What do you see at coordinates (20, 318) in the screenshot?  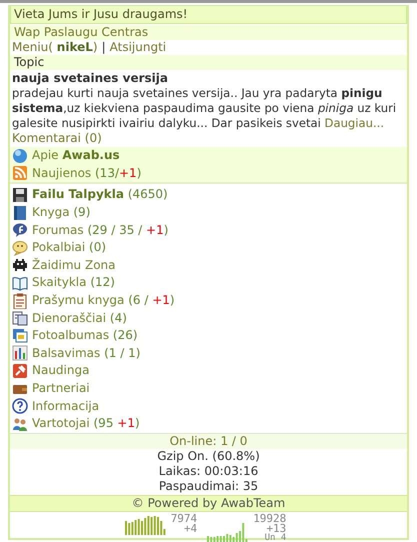 I see `documents-icon` at bounding box center [20, 318].